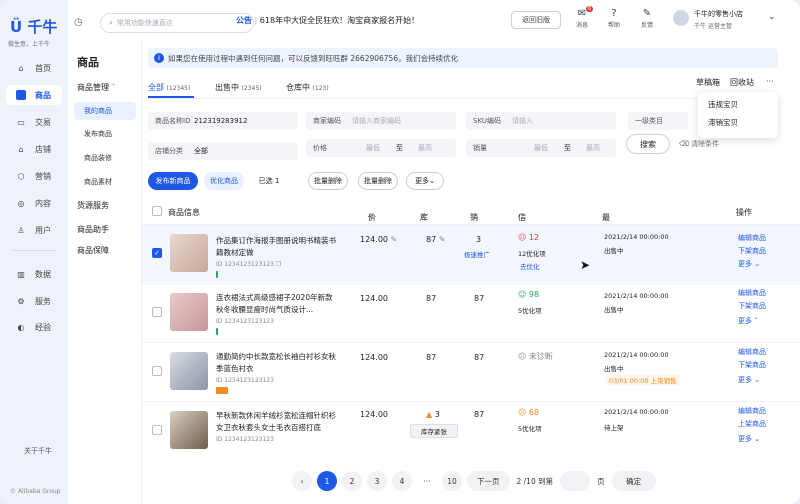 The image size is (800, 504). I want to click on sidebar-item-my-products: 我的商品, so click(105, 111).